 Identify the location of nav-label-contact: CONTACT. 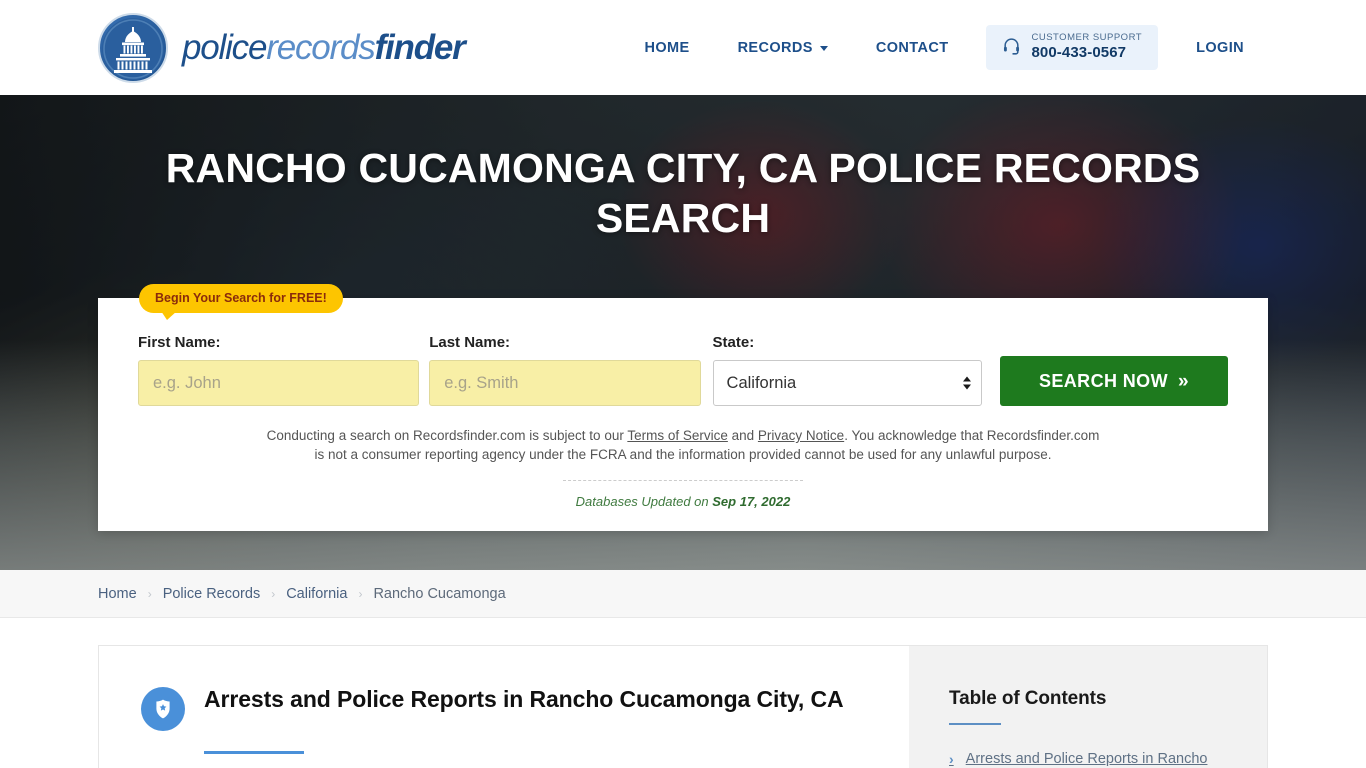
(912, 47).